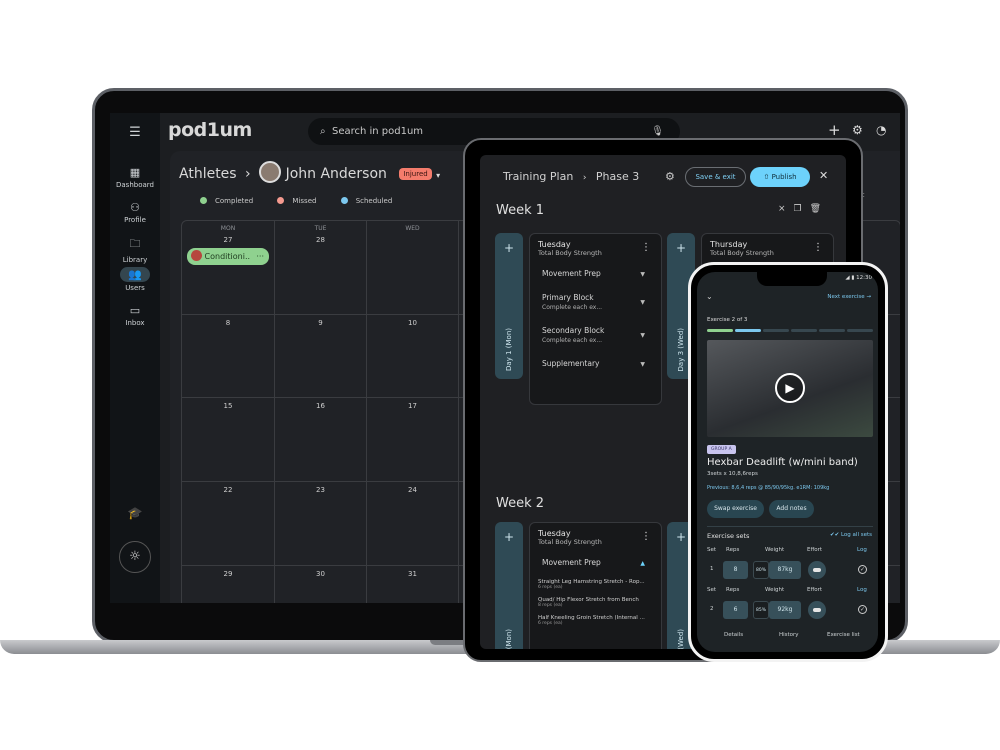  Describe the element at coordinates (843, 635) in the screenshot. I see `tab-exercise-list: Exercise list` at that location.